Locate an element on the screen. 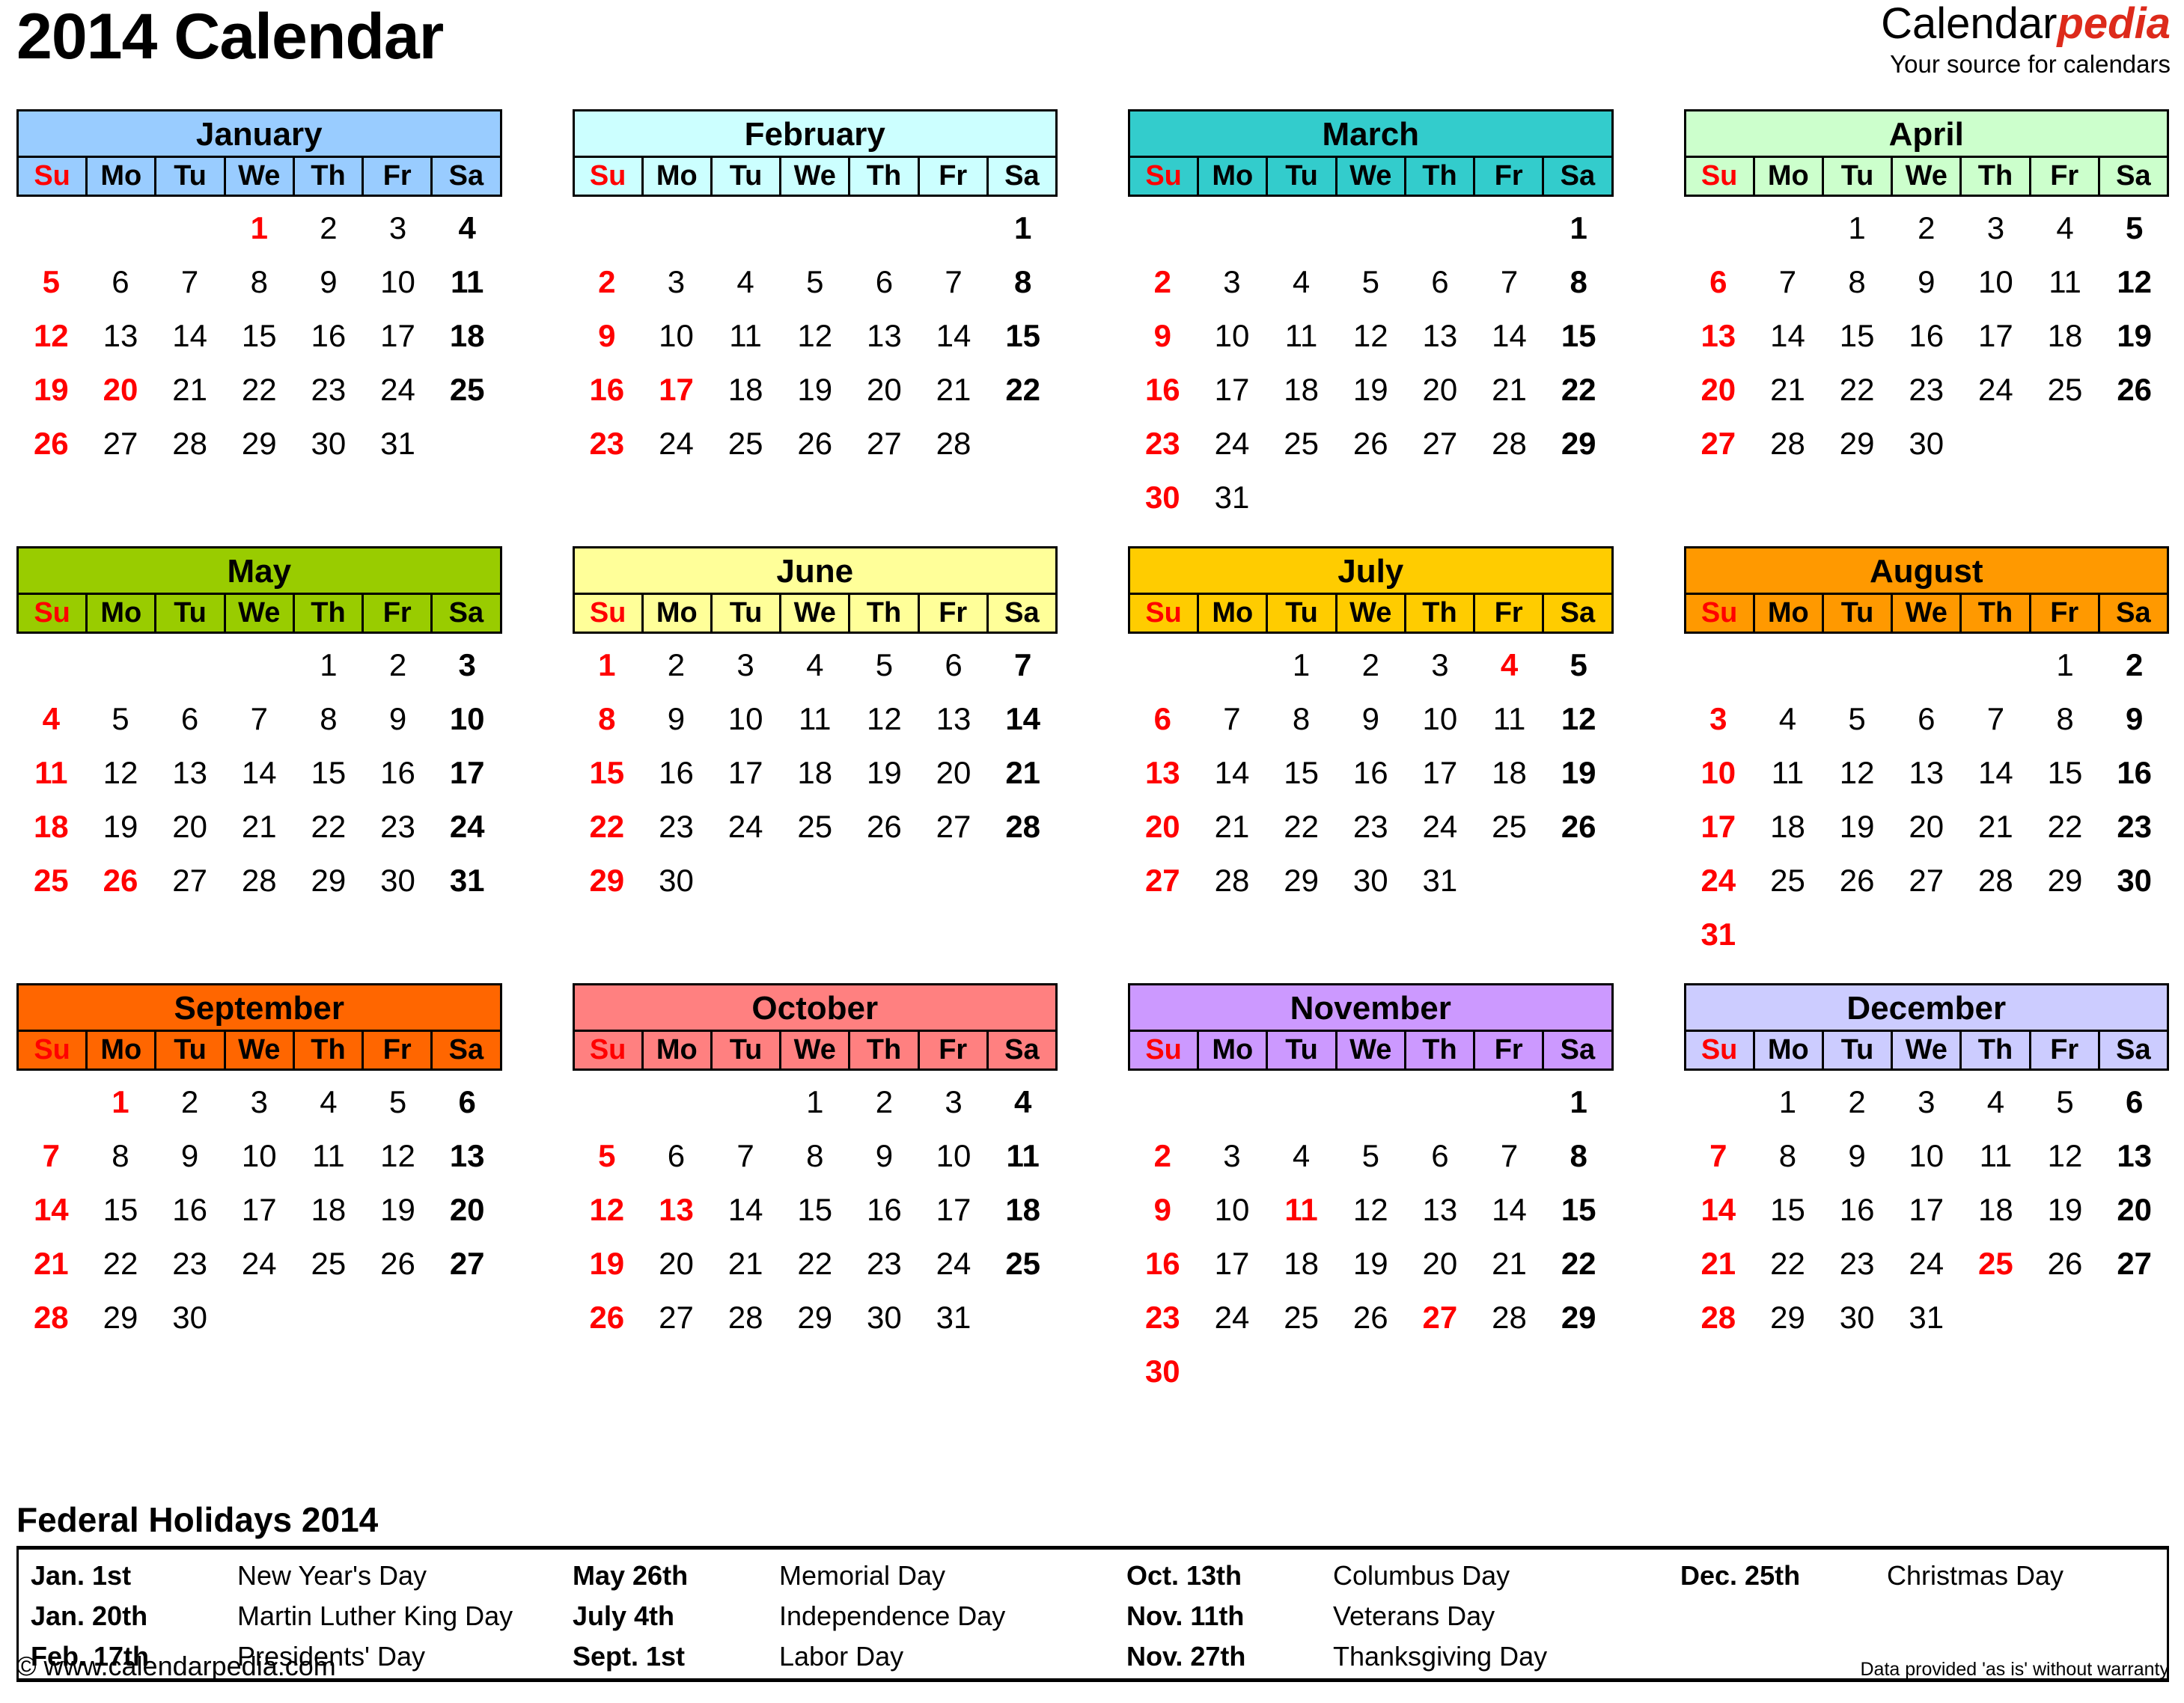 The height and width of the screenshot is (1703, 2184). day-cell: 6 is located at coordinates (1440, 1156).